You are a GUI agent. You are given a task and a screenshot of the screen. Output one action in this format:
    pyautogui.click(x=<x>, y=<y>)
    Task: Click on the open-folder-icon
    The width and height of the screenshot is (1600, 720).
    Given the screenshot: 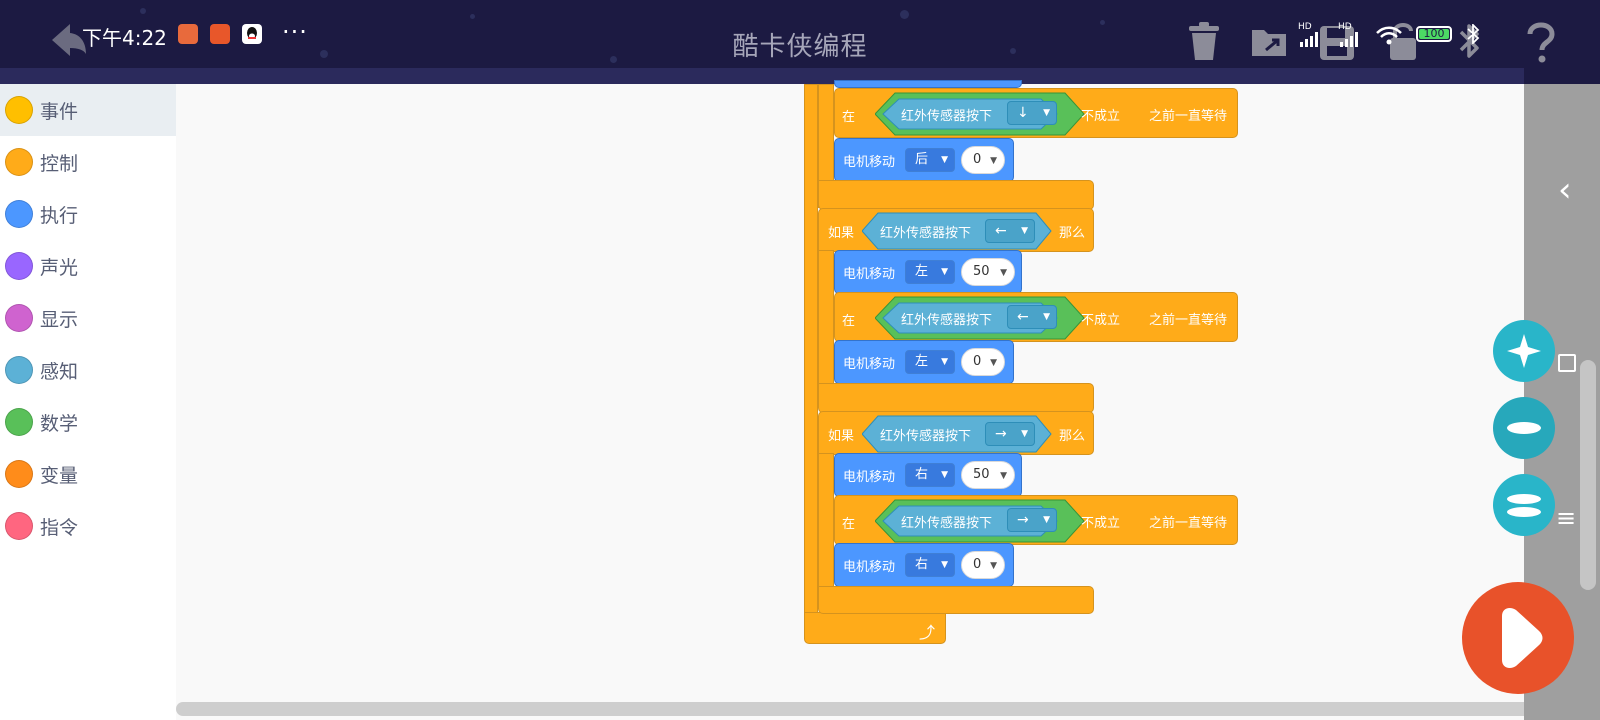 What is the action you would take?
    pyautogui.click(x=1272, y=42)
    